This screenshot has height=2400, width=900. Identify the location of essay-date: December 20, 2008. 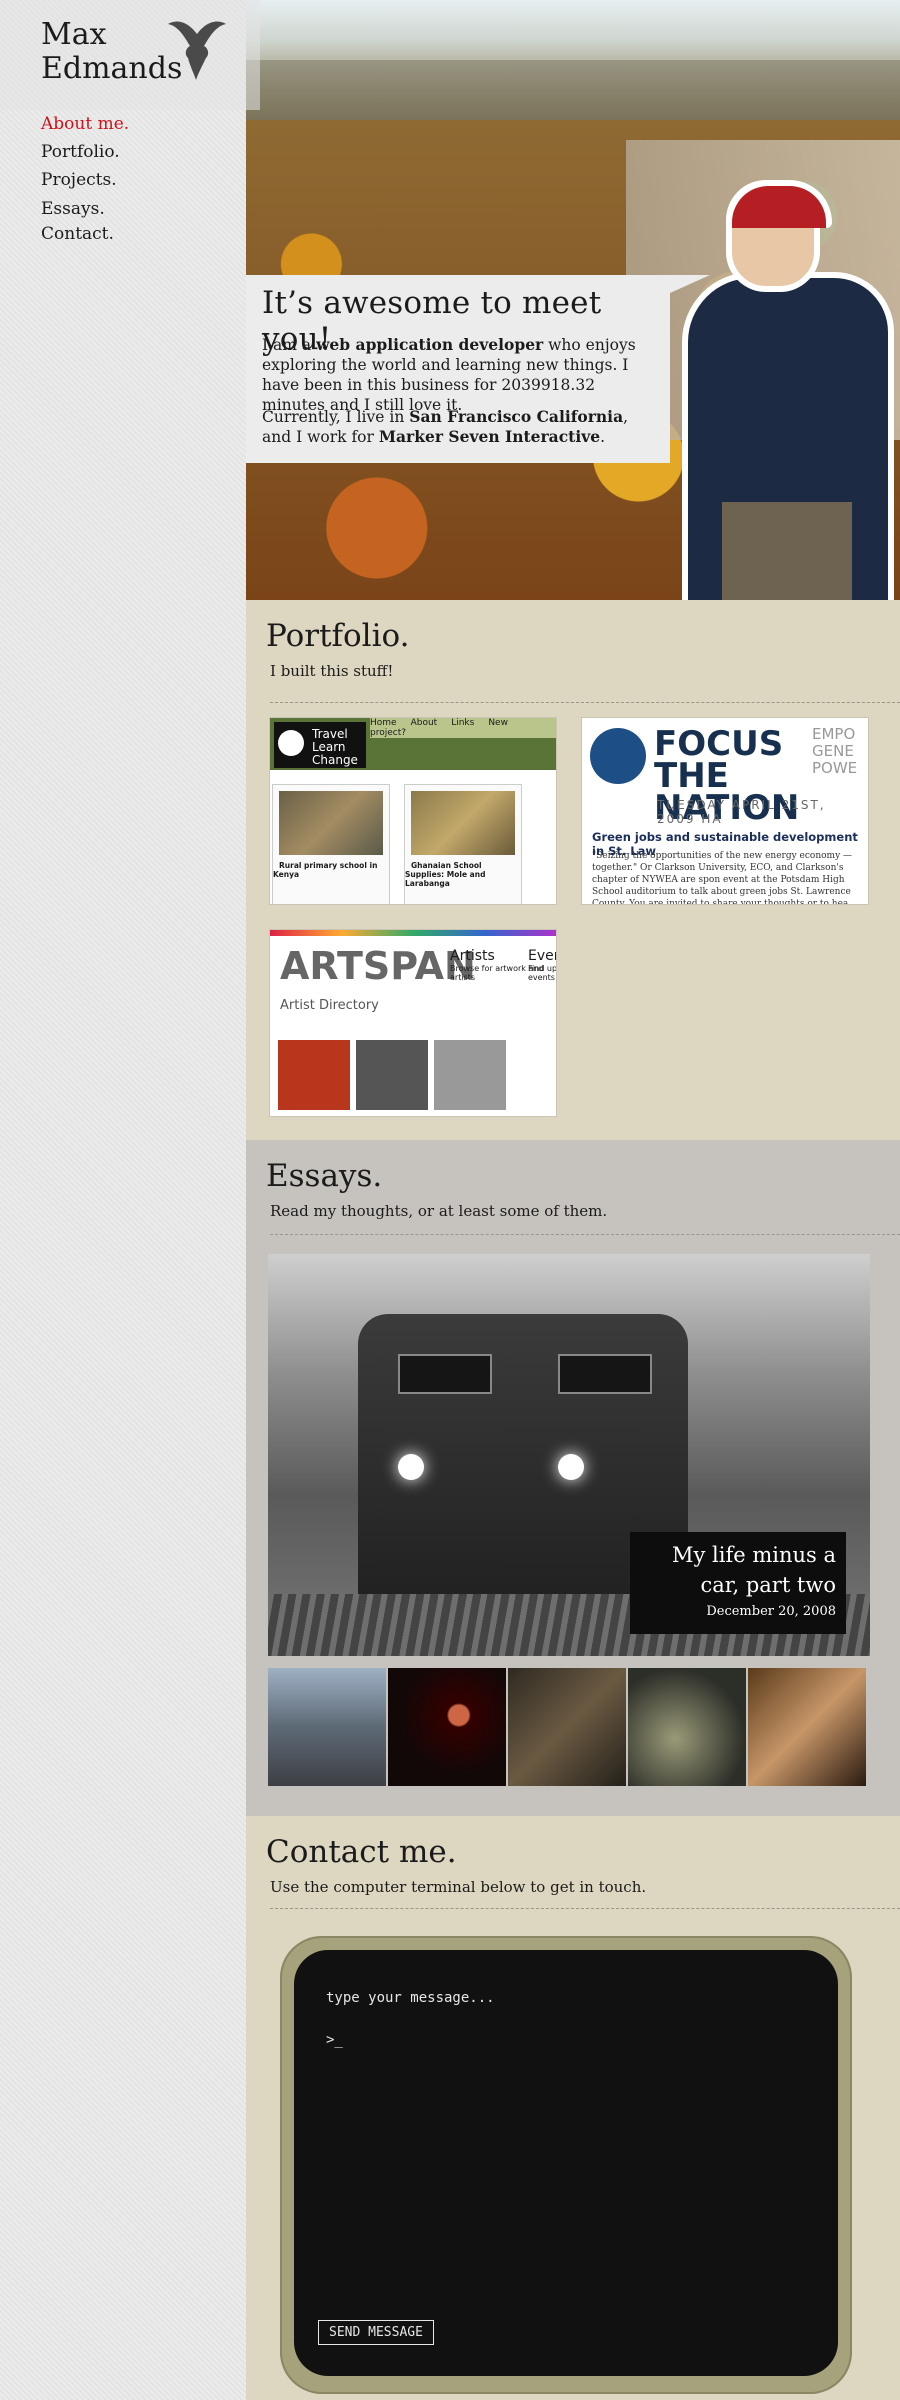
(771, 1611).